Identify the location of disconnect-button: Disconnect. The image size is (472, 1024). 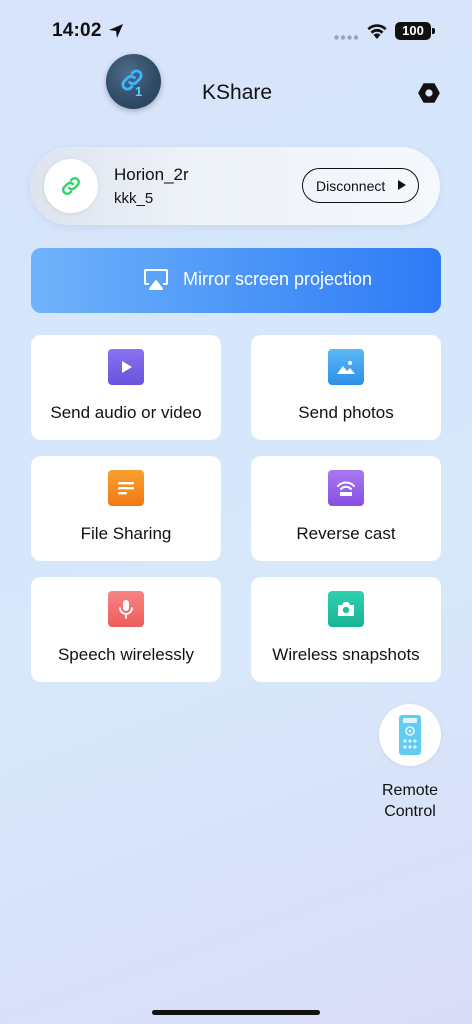
(360, 185).